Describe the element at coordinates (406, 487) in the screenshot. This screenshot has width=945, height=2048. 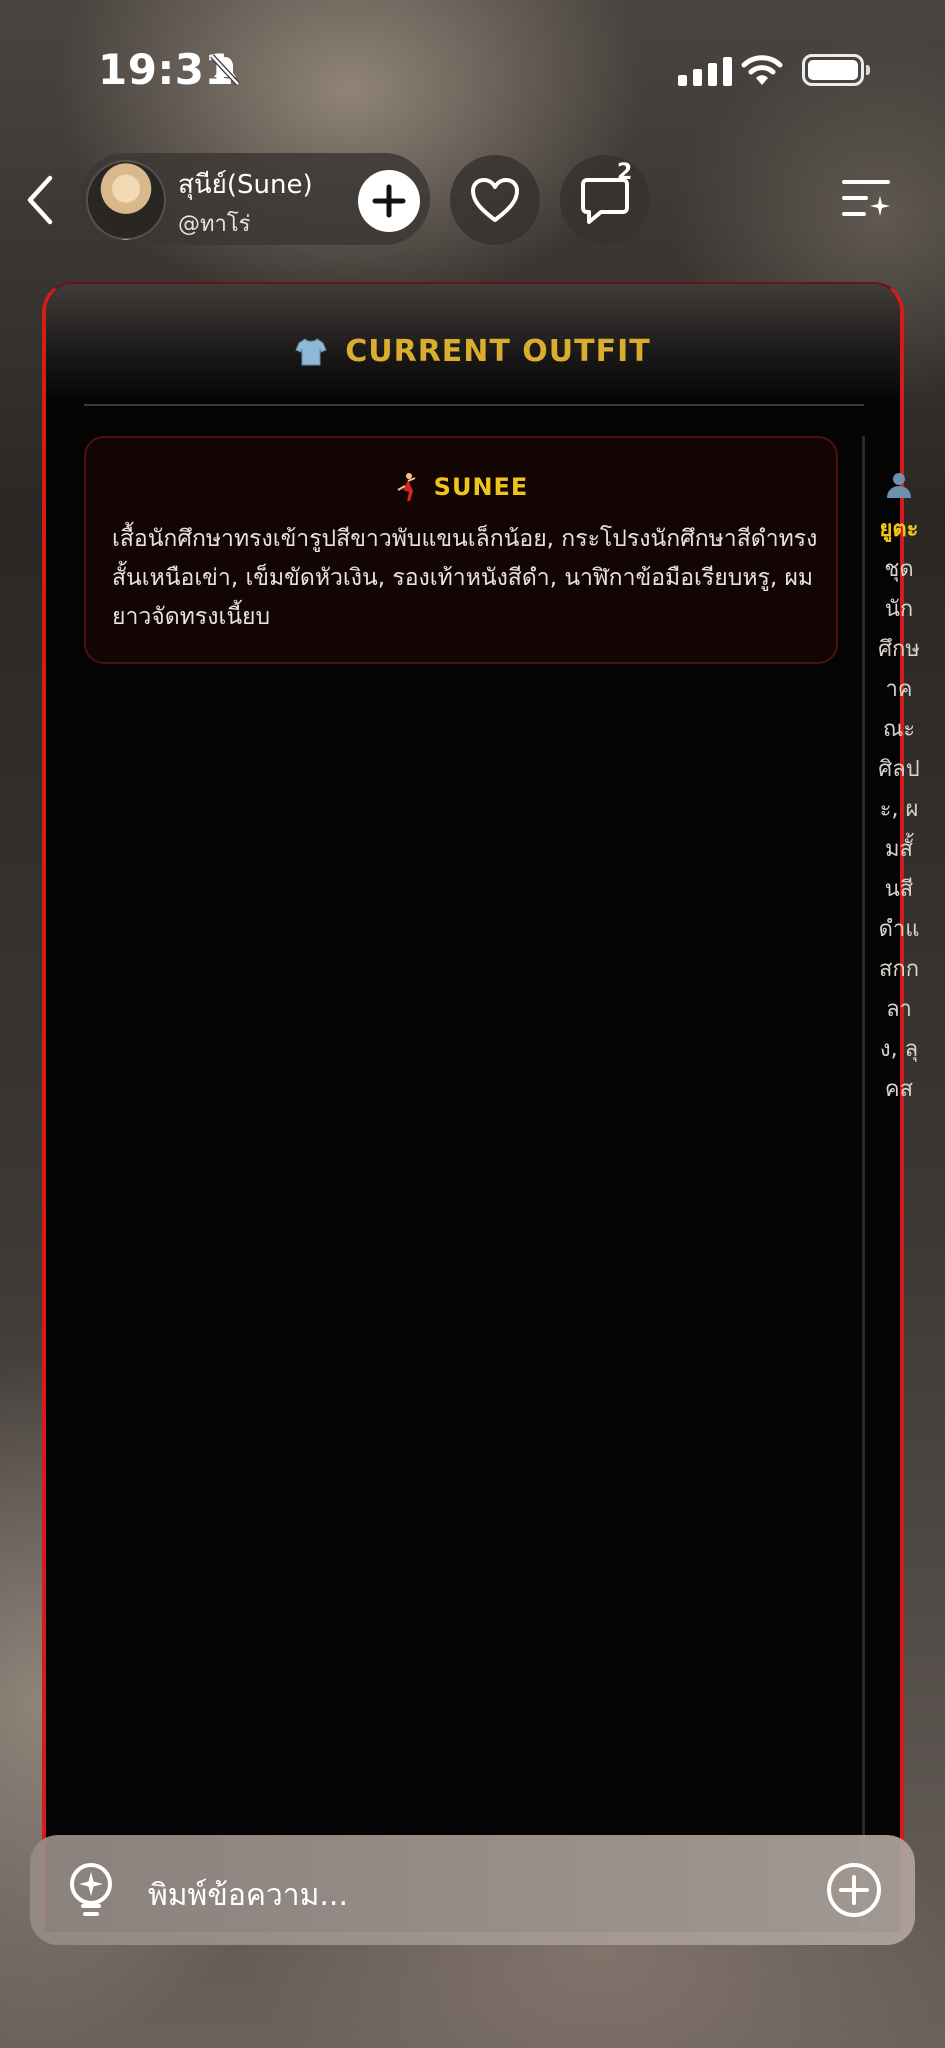
I see `dancer-icon` at that location.